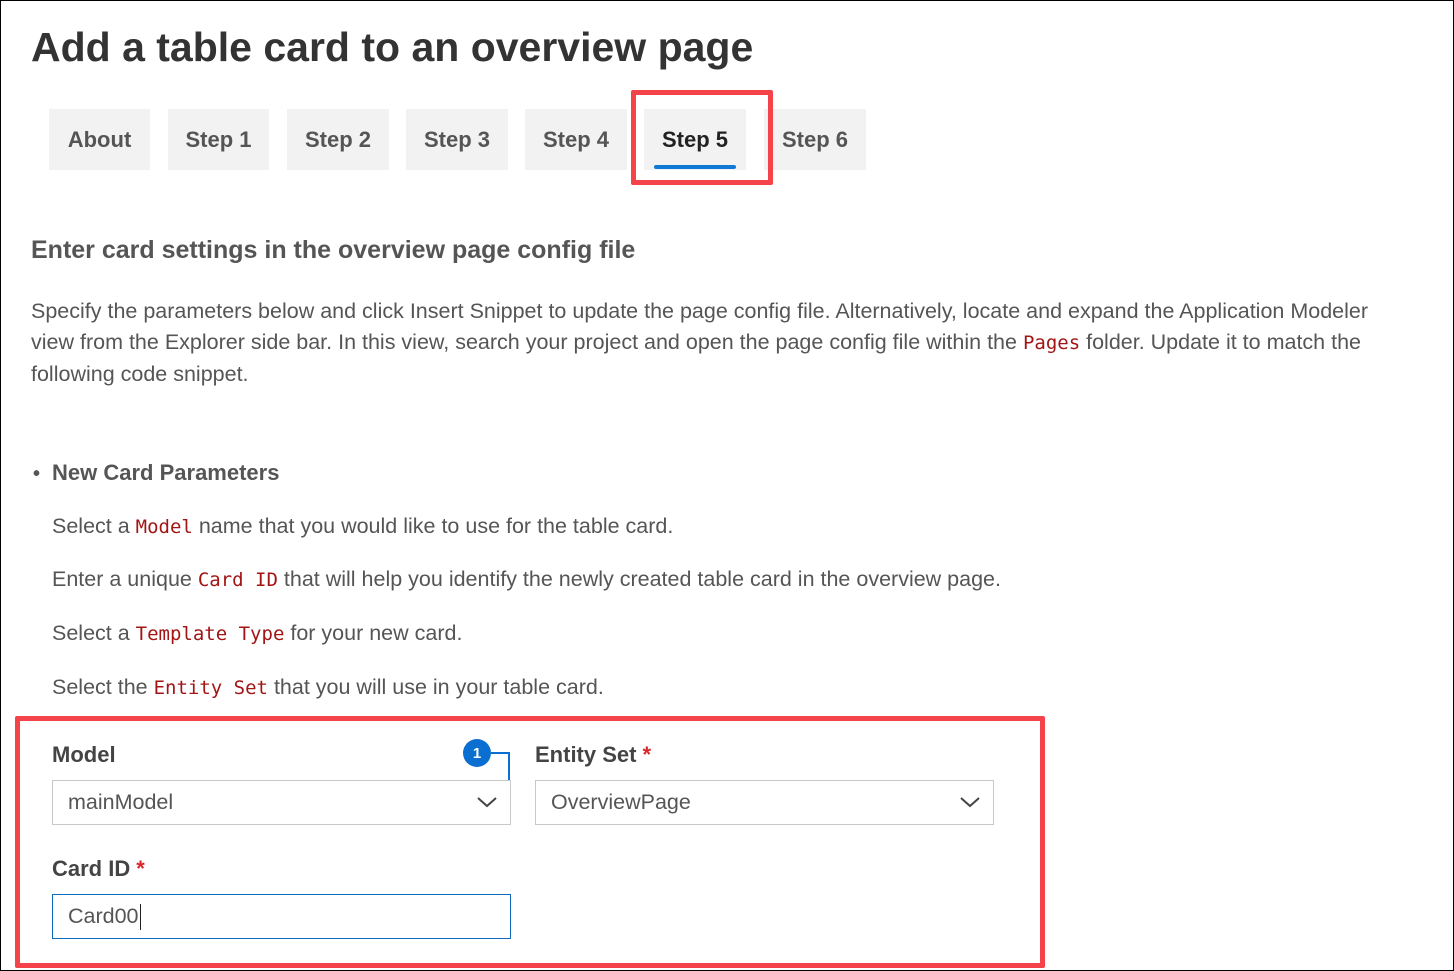 The width and height of the screenshot is (1454, 971). What do you see at coordinates (103, 687) in the screenshot?
I see `instruction-text: Select the` at bounding box center [103, 687].